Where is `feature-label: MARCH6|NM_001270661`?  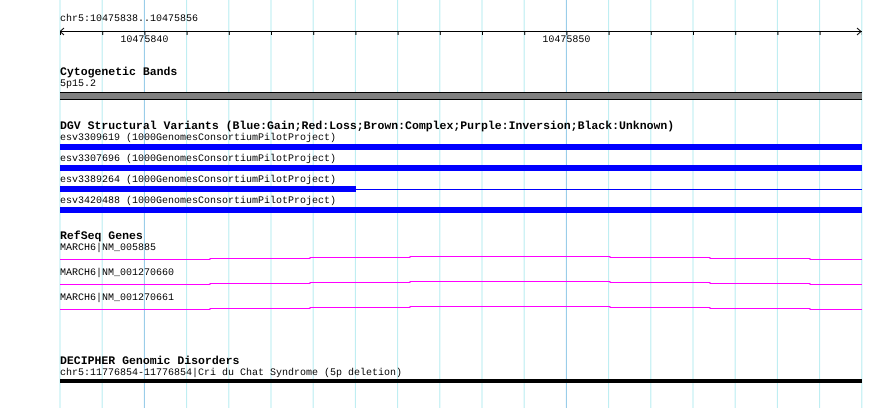 feature-label: MARCH6|NM_001270661 is located at coordinates (118, 298).